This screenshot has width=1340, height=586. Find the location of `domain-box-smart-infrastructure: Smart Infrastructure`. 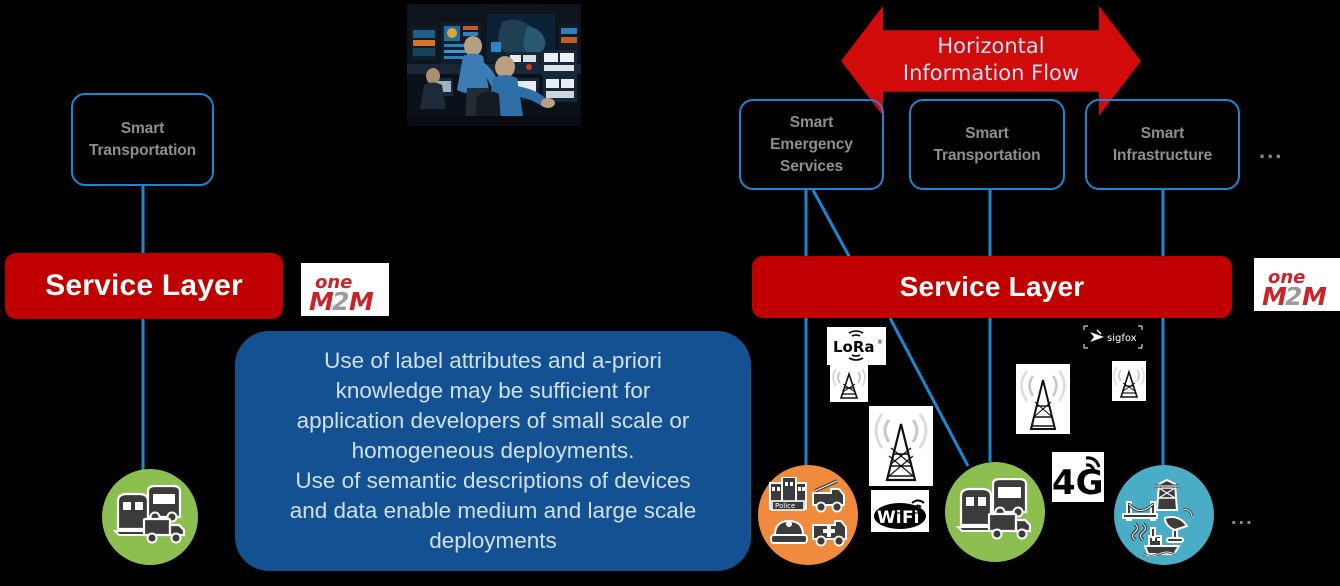

domain-box-smart-infrastructure: Smart Infrastructure is located at coordinates (1162, 144).